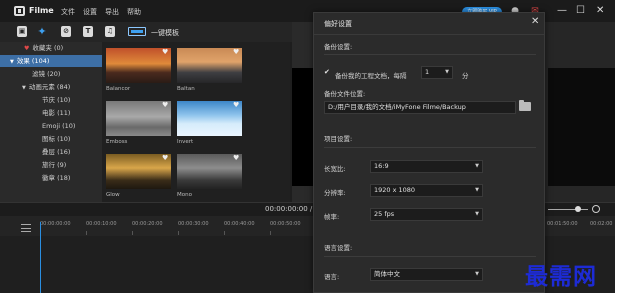 The image size is (635, 305). Describe the element at coordinates (581, 127) in the screenshot. I see `preview-canvas-right` at that location.